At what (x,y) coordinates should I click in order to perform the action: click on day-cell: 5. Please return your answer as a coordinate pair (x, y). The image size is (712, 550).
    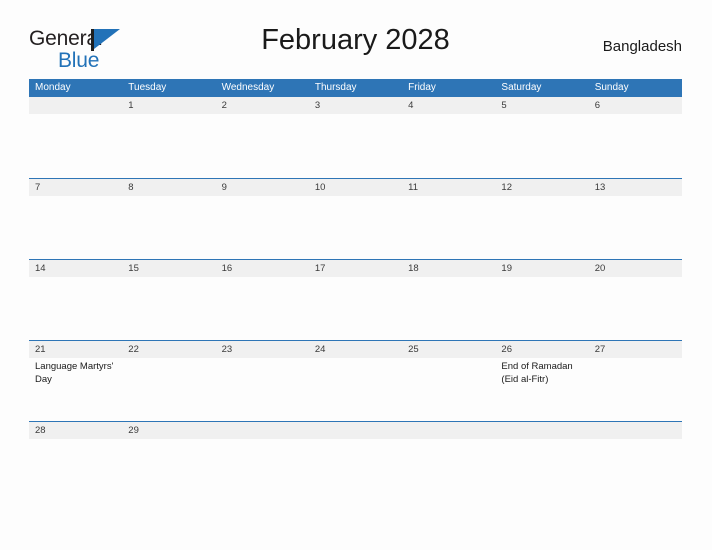
    Looking at the image, I should click on (541, 137).